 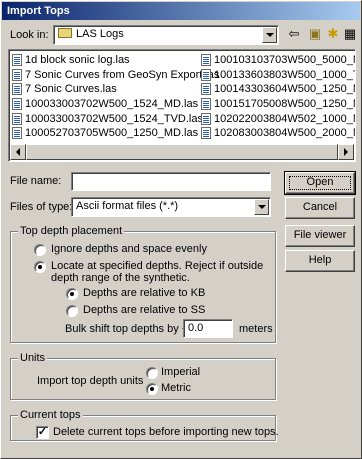 What do you see at coordinates (90, 381) in the screenshot?
I see `units-label: Import top depth units` at bounding box center [90, 381].